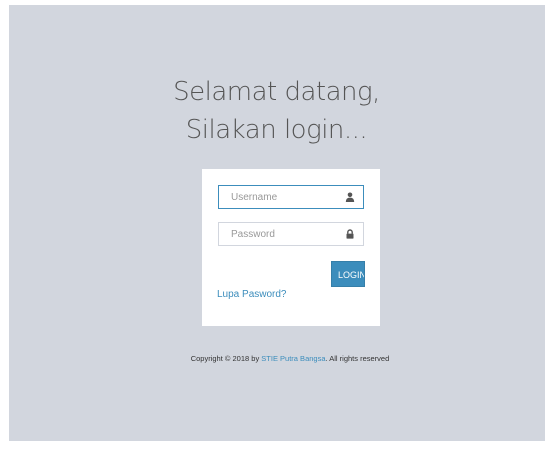  Describe the element at coordinates (285, 197) in the screenshot. I see `username-input` at that location.